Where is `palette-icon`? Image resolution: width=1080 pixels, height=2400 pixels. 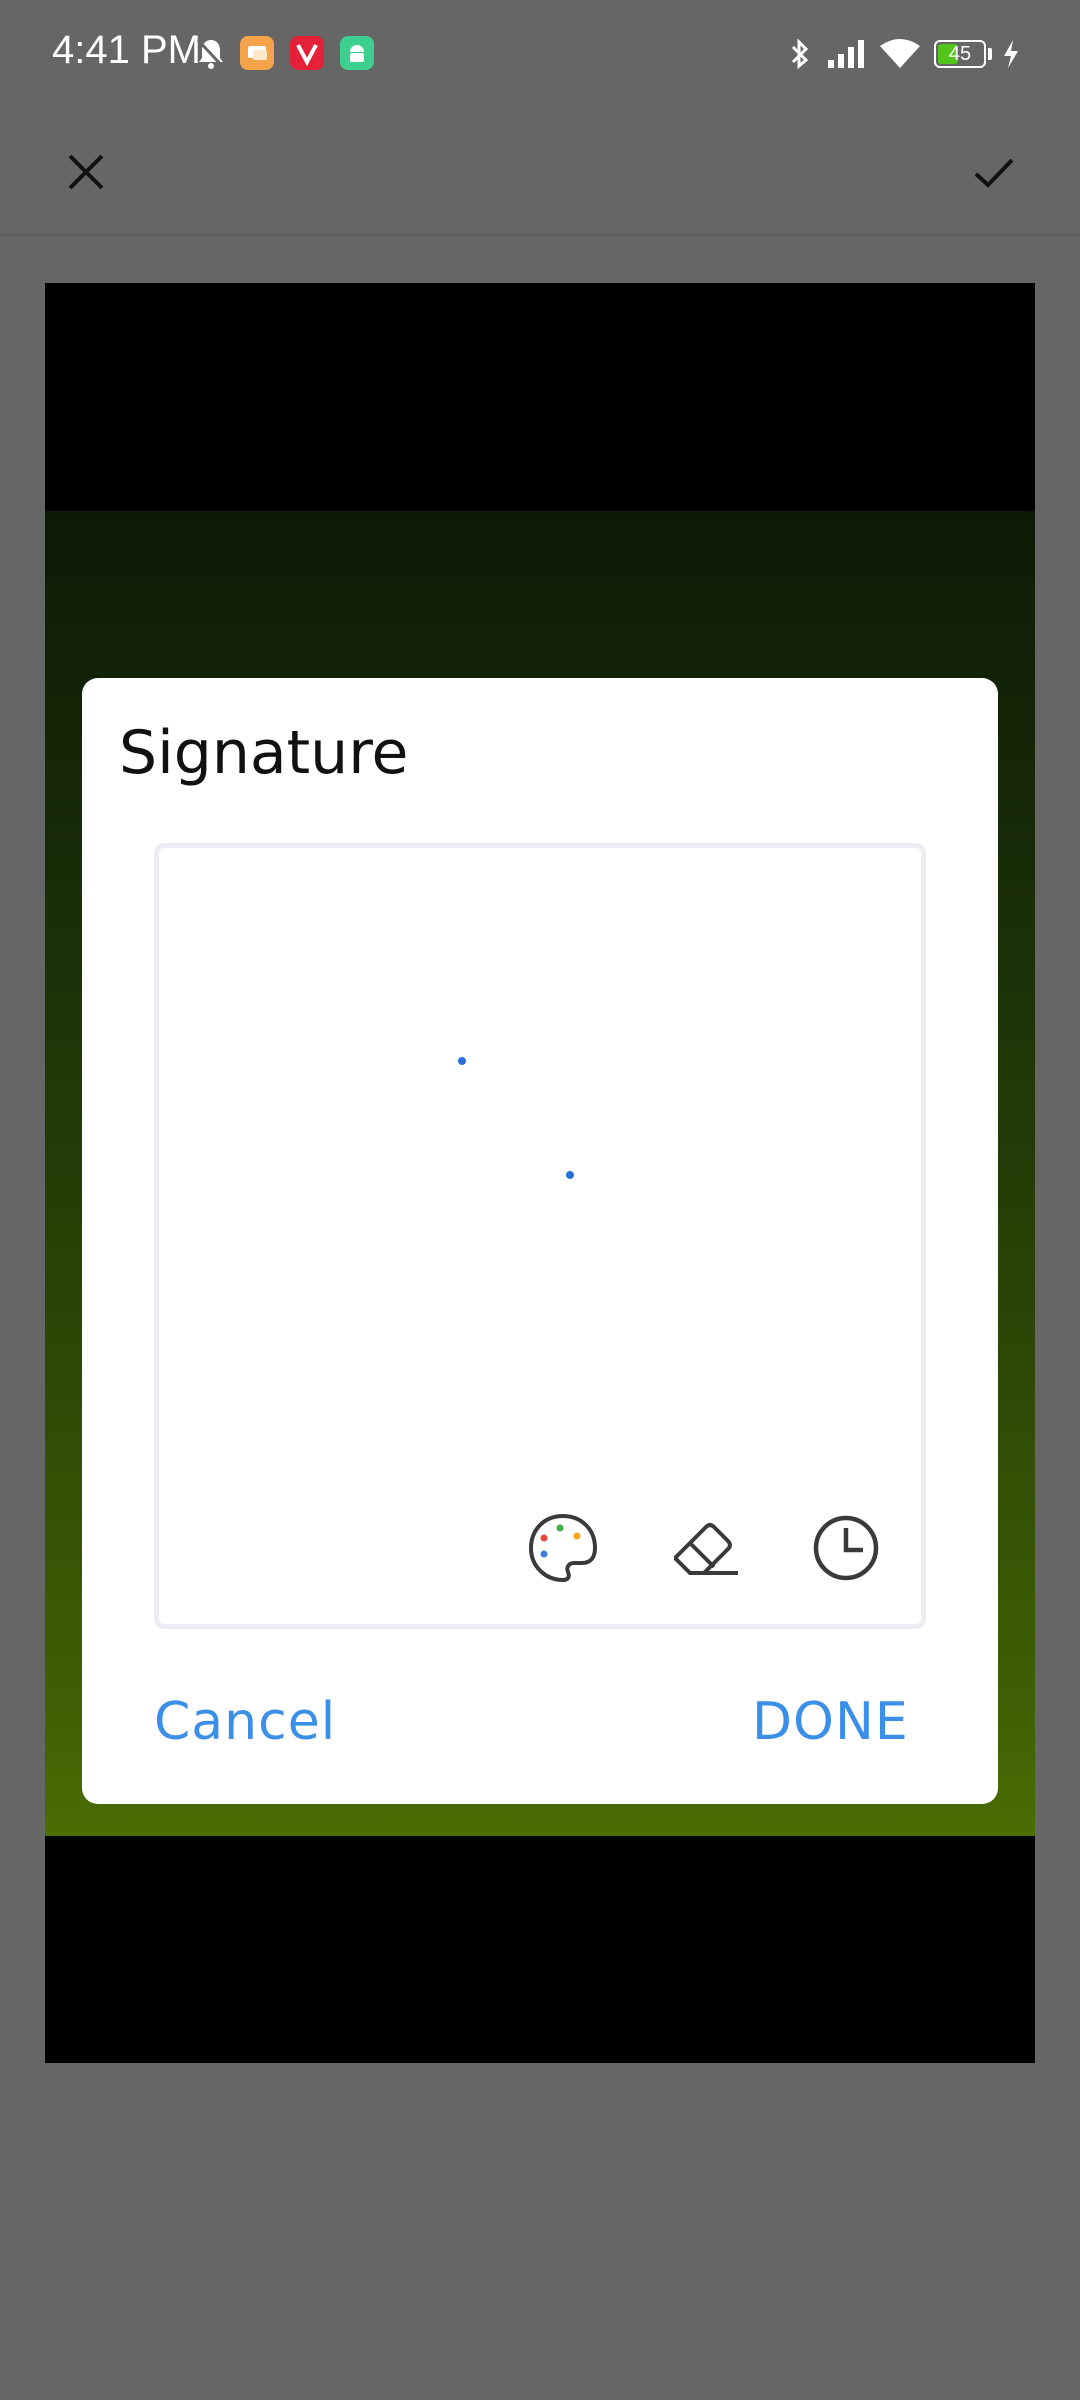
palette-icon is located at coordinates (563, 1548).